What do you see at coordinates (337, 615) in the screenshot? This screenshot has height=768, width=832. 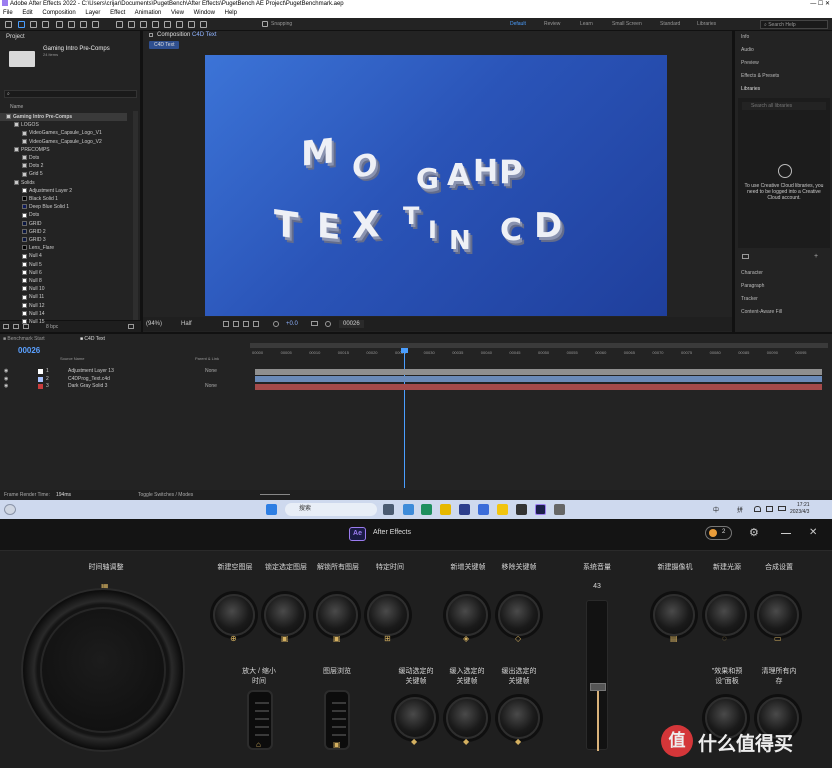 I see `unlock-all-knob` at bounding box center [337, 615].